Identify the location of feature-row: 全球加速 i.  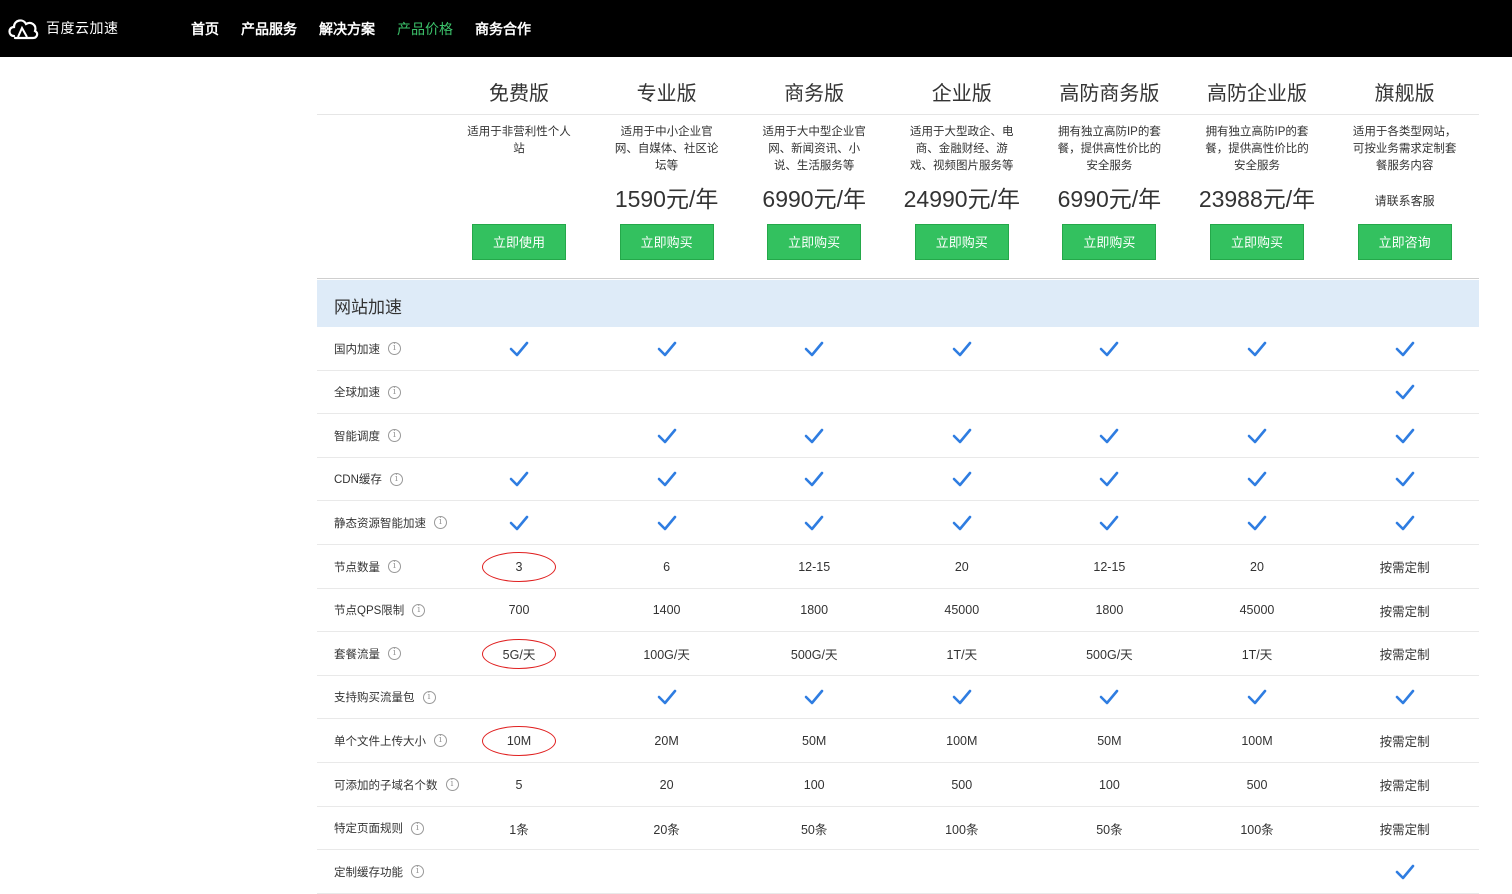
(898, 393).